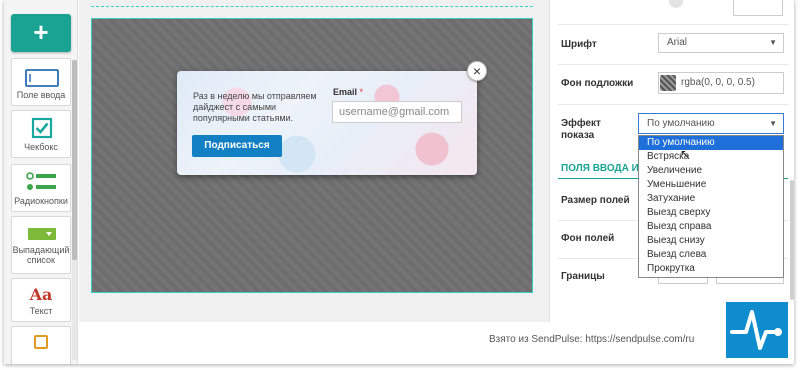 Image resolution: width=800 pixels, height=370 pixels. Describe the element at coordinates (41, 201) in the screenshot. I see `tool-label: Радиокнопки` at that location.